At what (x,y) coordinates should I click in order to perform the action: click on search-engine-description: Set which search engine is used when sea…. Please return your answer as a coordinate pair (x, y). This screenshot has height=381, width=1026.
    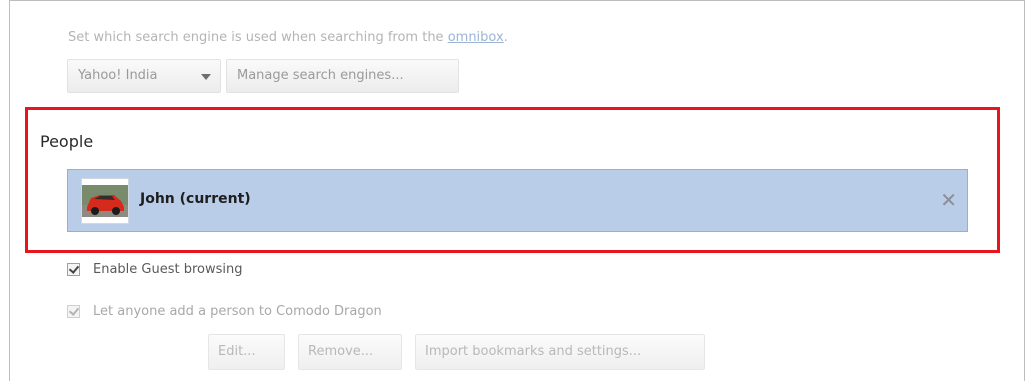
    Looking at the image, I should click on (288, 37).